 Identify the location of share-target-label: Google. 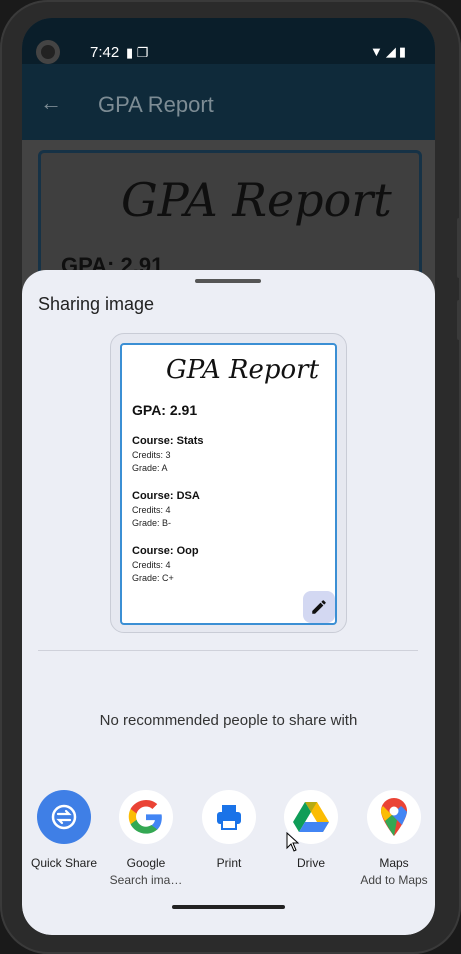
(146, 863).